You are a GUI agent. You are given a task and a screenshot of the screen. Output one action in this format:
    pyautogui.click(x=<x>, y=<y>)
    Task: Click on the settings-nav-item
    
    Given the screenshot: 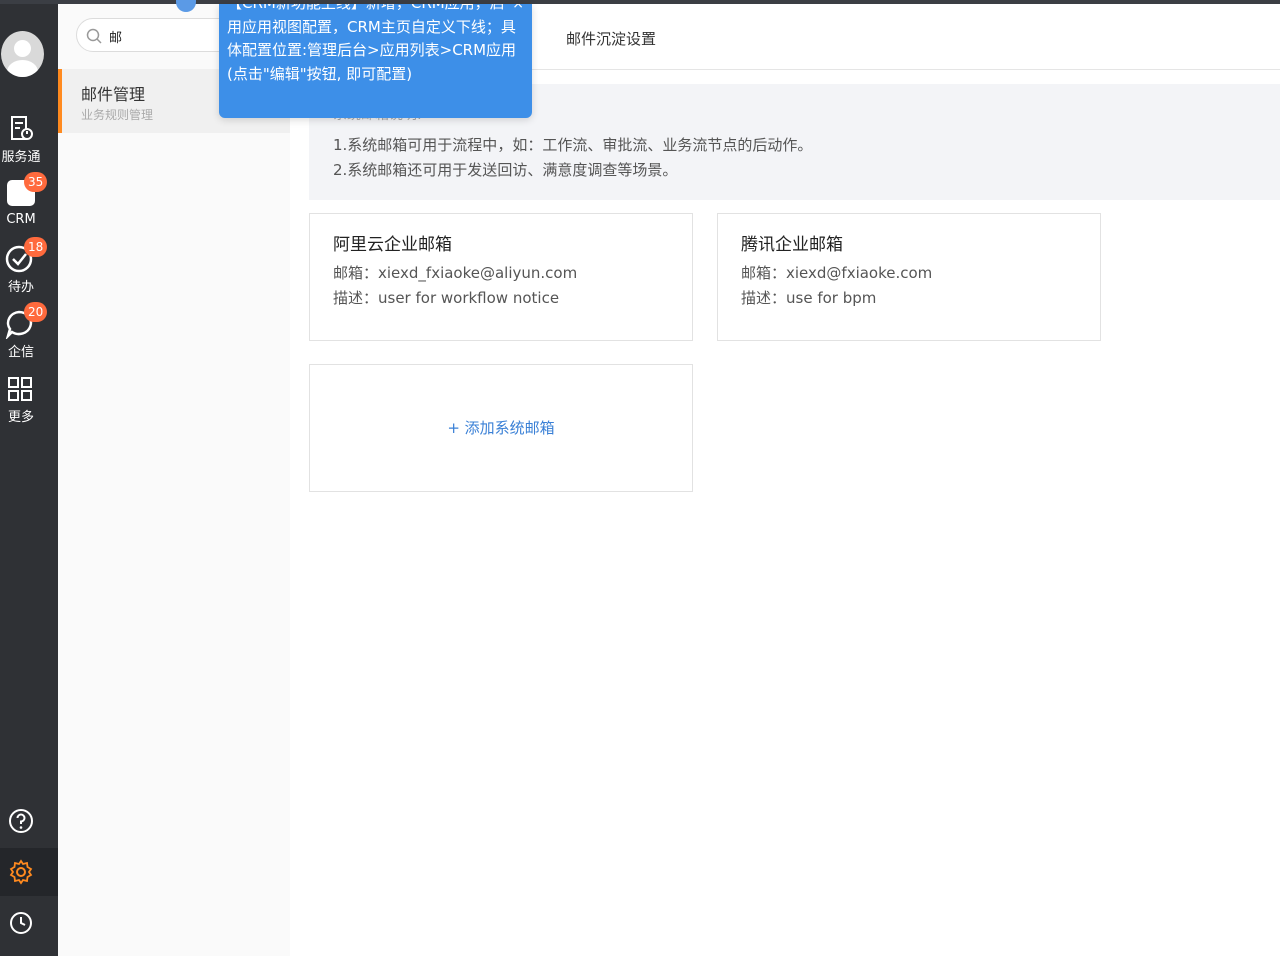 What is the action you would take?
    pyautogui.click(x=29, y=872)
    